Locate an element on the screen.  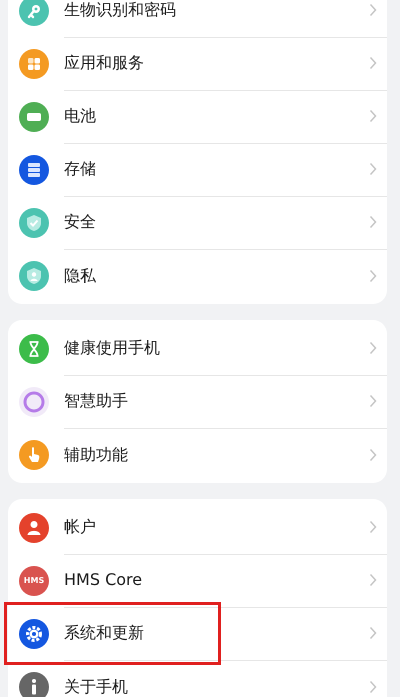
item-label: HMS Core is located at coordinates (103, 580).